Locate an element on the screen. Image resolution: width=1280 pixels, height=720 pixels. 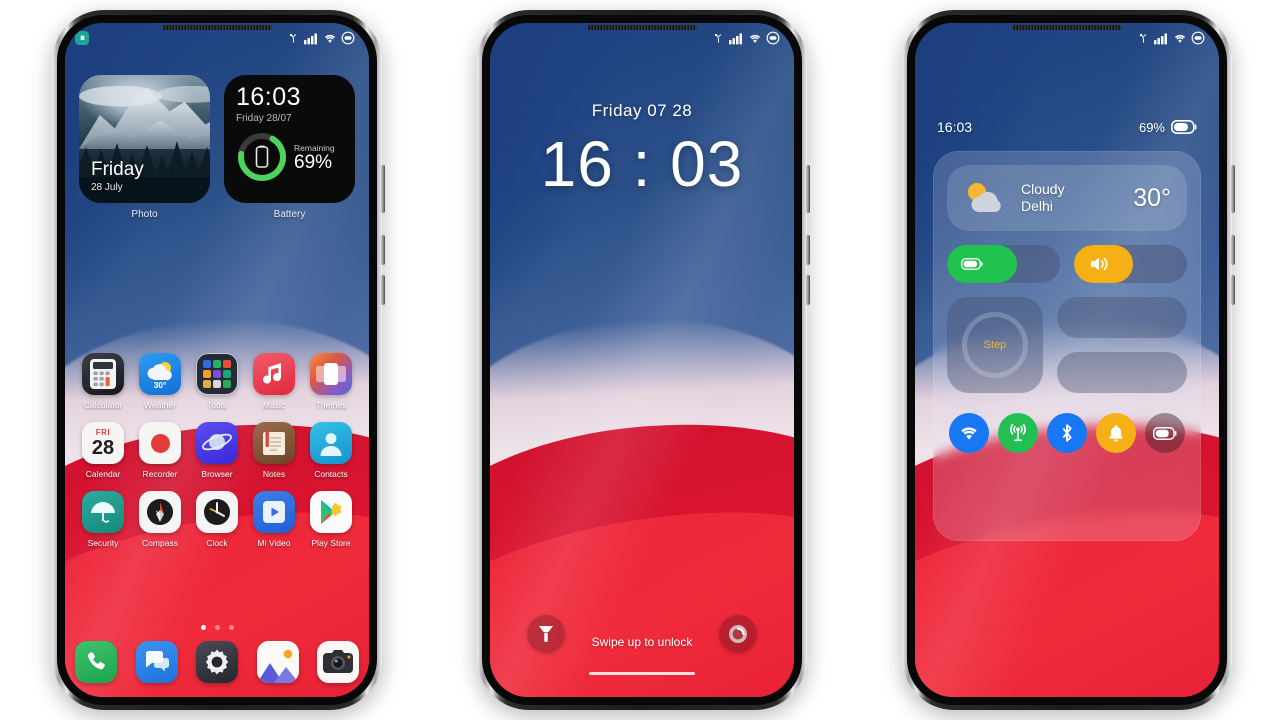
phone-icon is located at coordinates (96, 662).